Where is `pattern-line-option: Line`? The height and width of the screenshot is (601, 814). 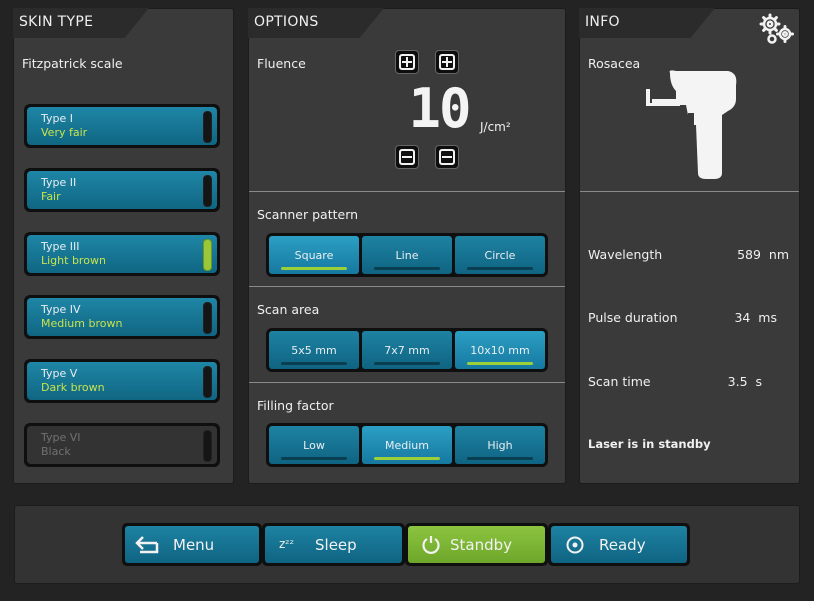
pattern-line-option: Line is located at coordinates (407, 255).